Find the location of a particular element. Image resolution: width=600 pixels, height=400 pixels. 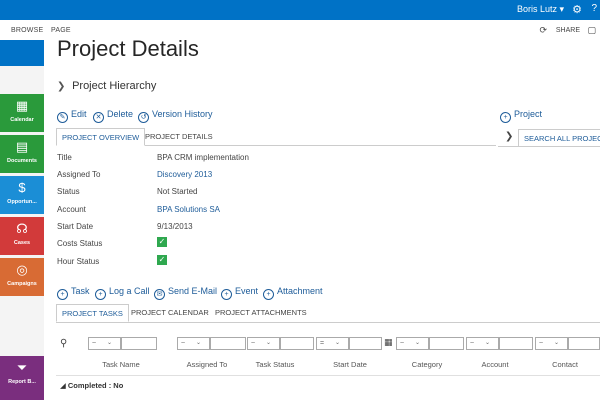

site-logo-bar is located at coordinates (22, 53).